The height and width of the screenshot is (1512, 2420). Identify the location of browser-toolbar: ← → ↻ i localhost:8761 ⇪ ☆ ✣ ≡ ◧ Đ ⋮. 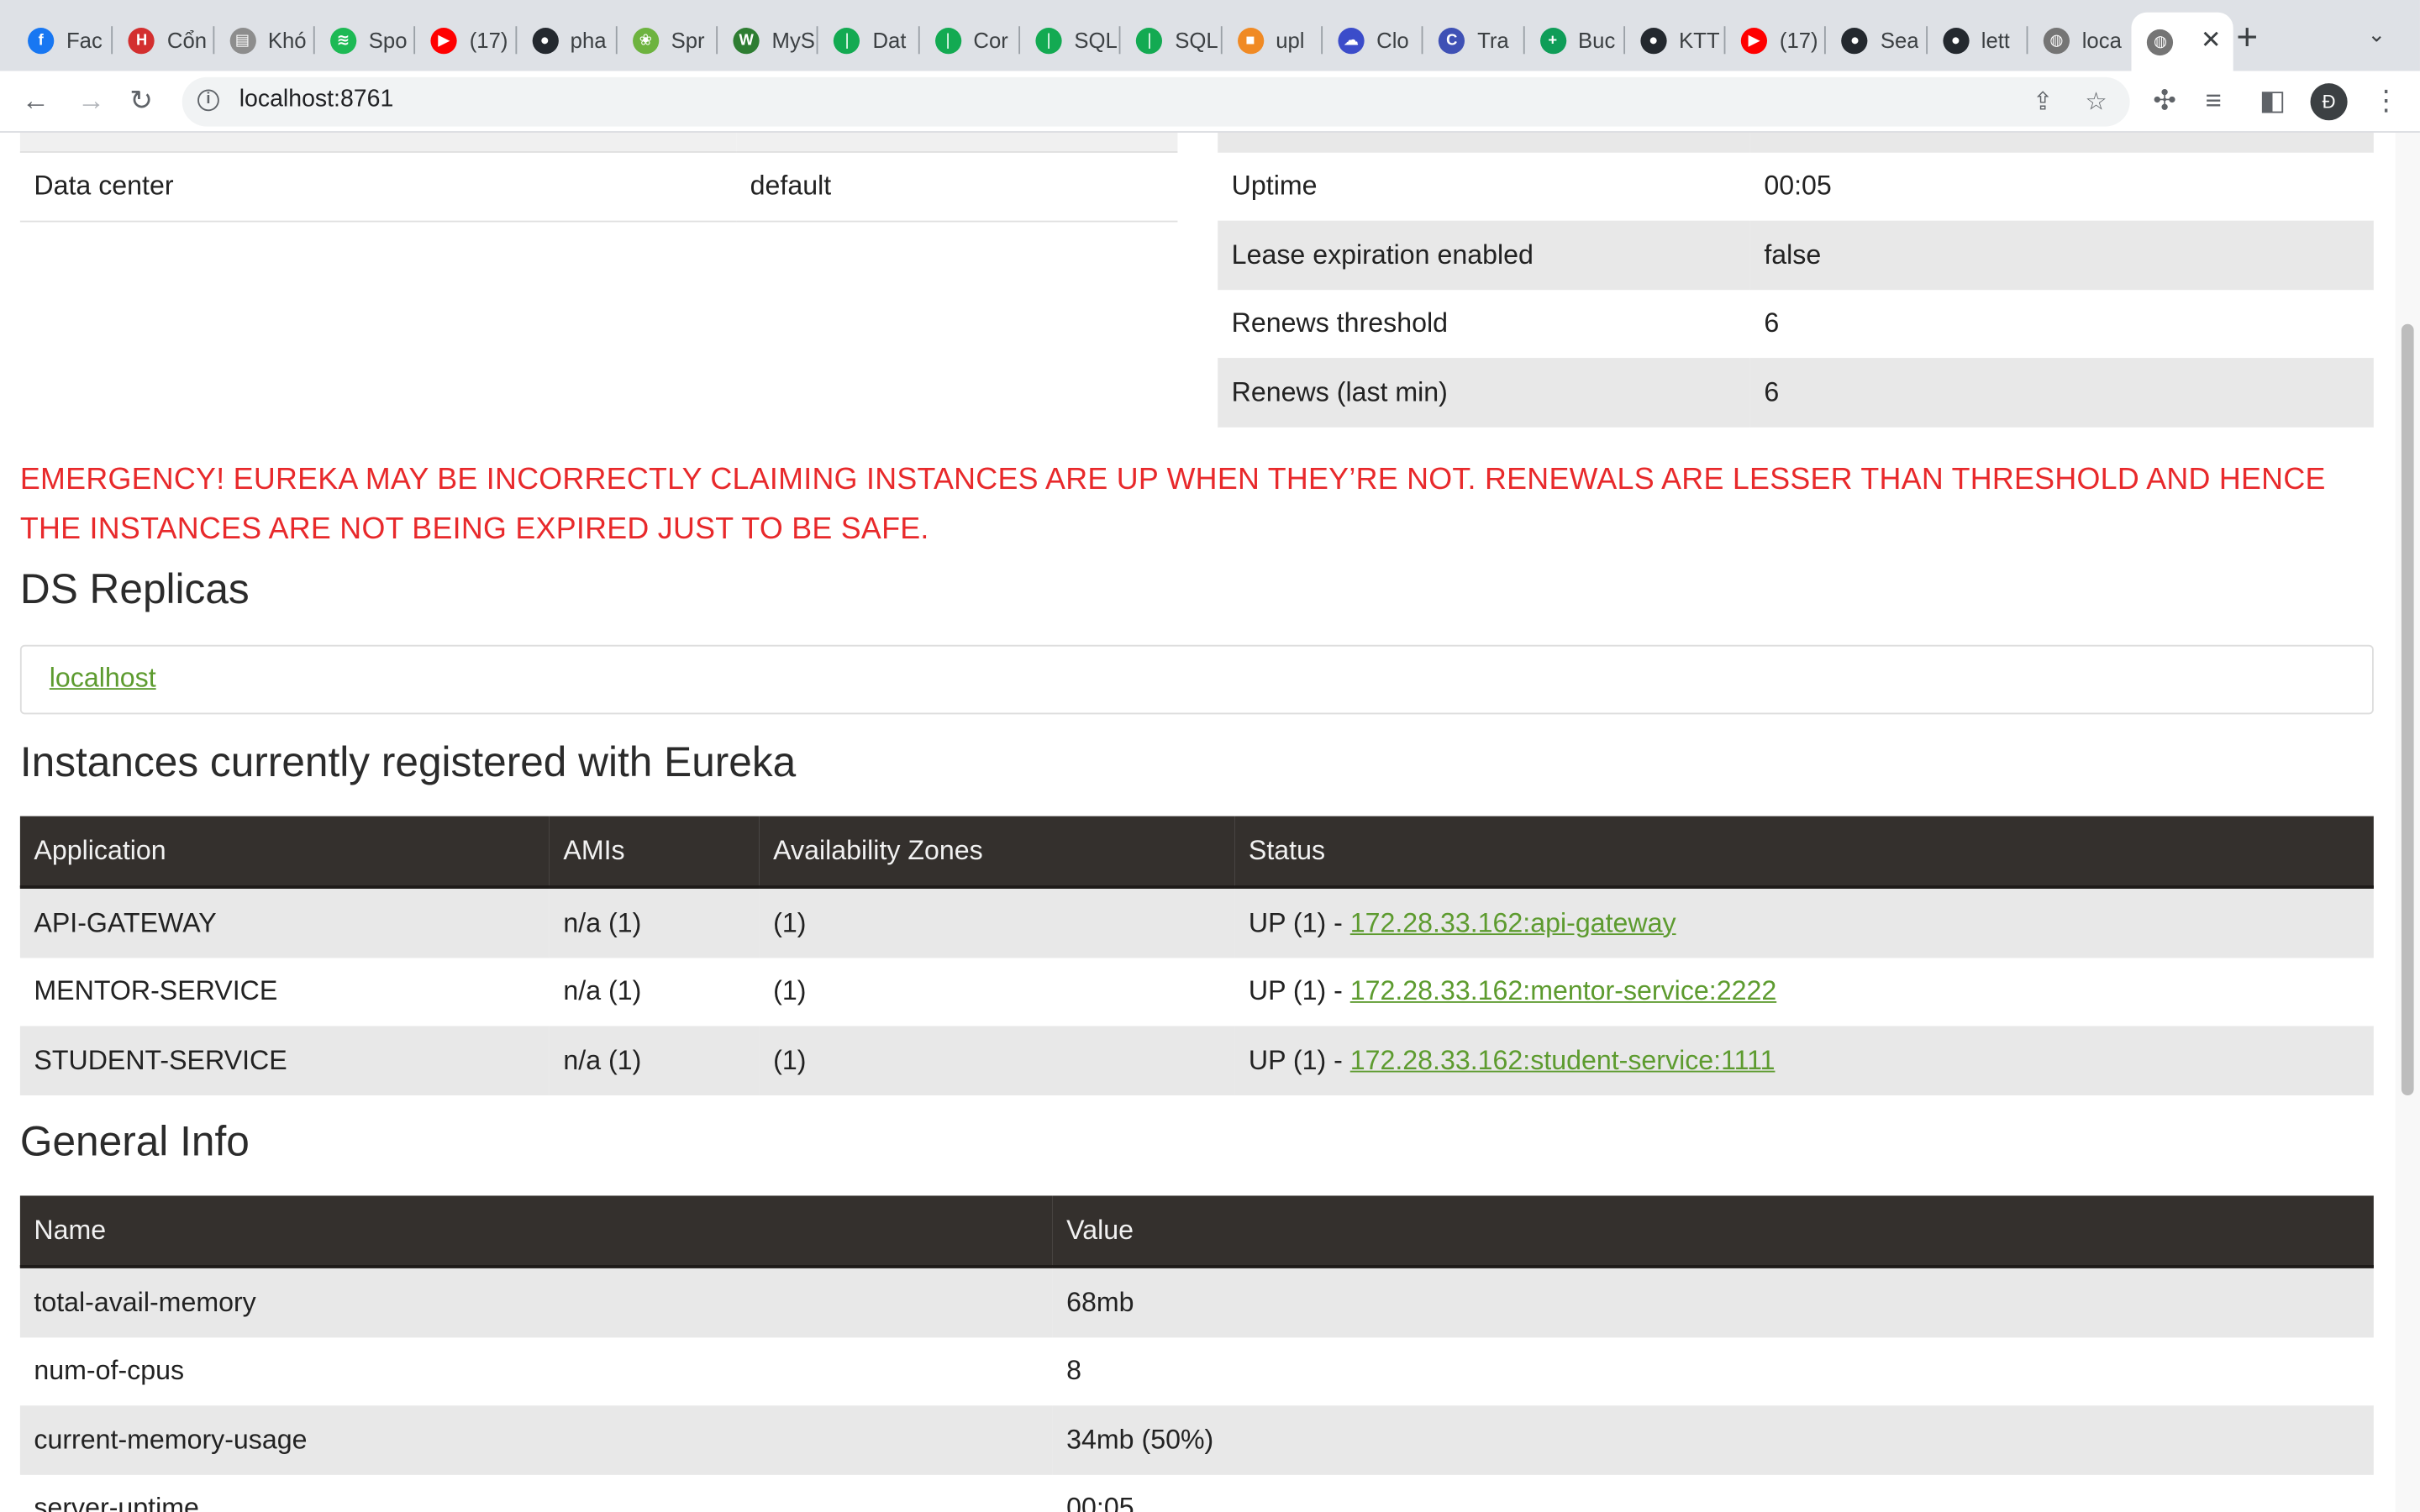
(1210, 102).